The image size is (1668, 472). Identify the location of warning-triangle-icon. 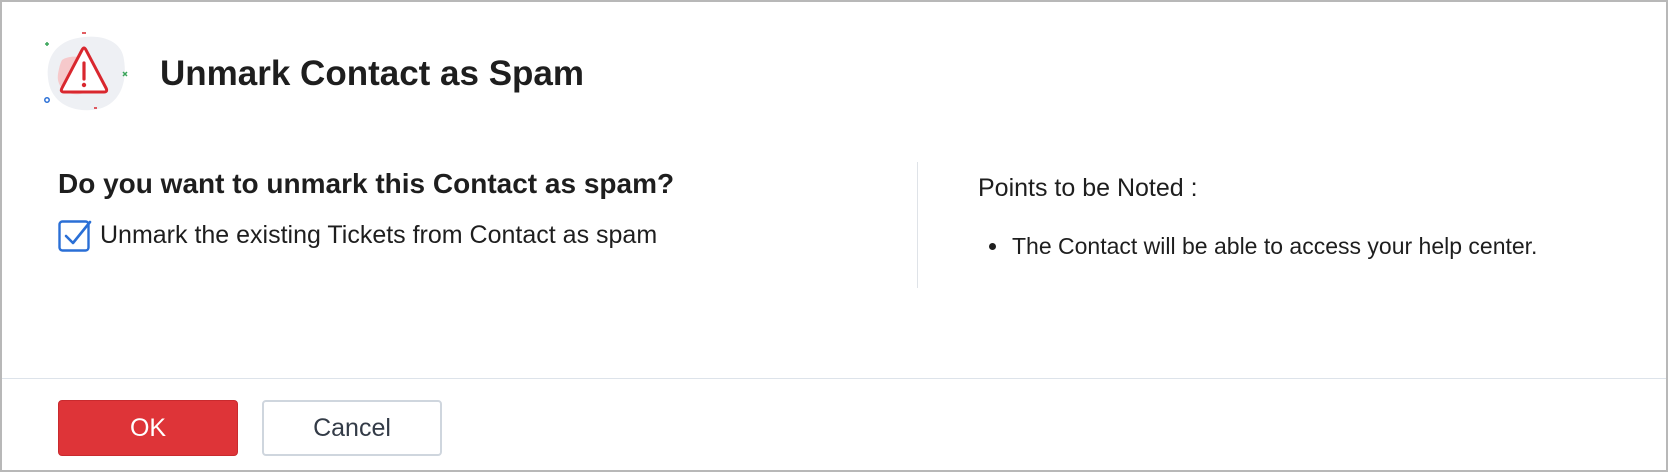
(90, 75).